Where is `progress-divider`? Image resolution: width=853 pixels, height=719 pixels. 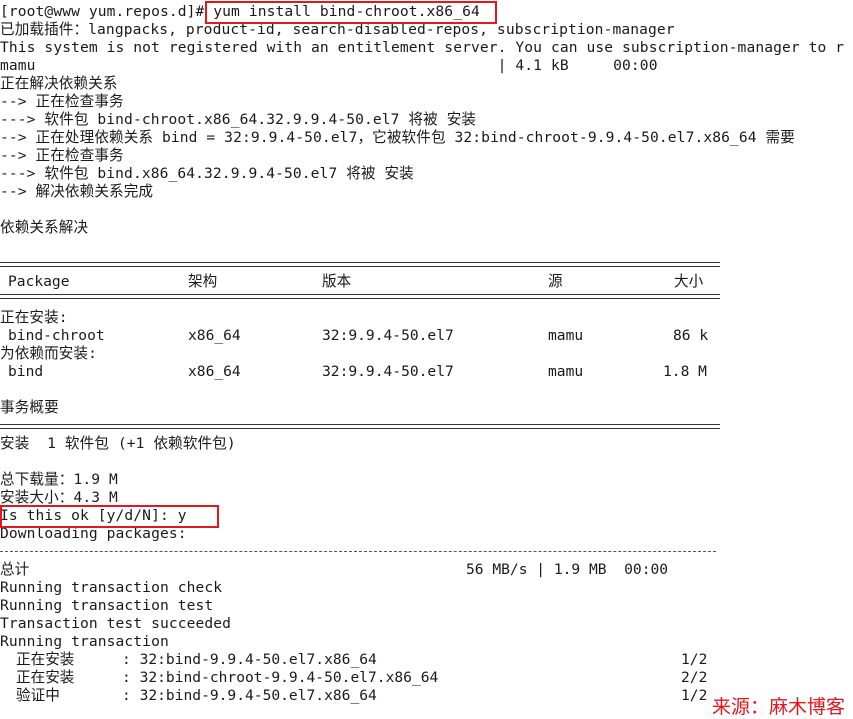
progress-divider is located at coordinates (358, 552).